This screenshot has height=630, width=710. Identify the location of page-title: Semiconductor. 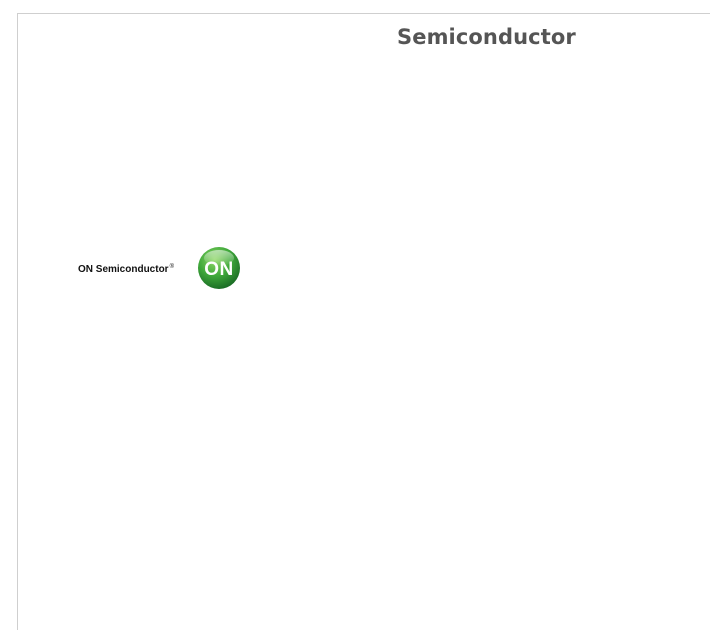
(486, 37).